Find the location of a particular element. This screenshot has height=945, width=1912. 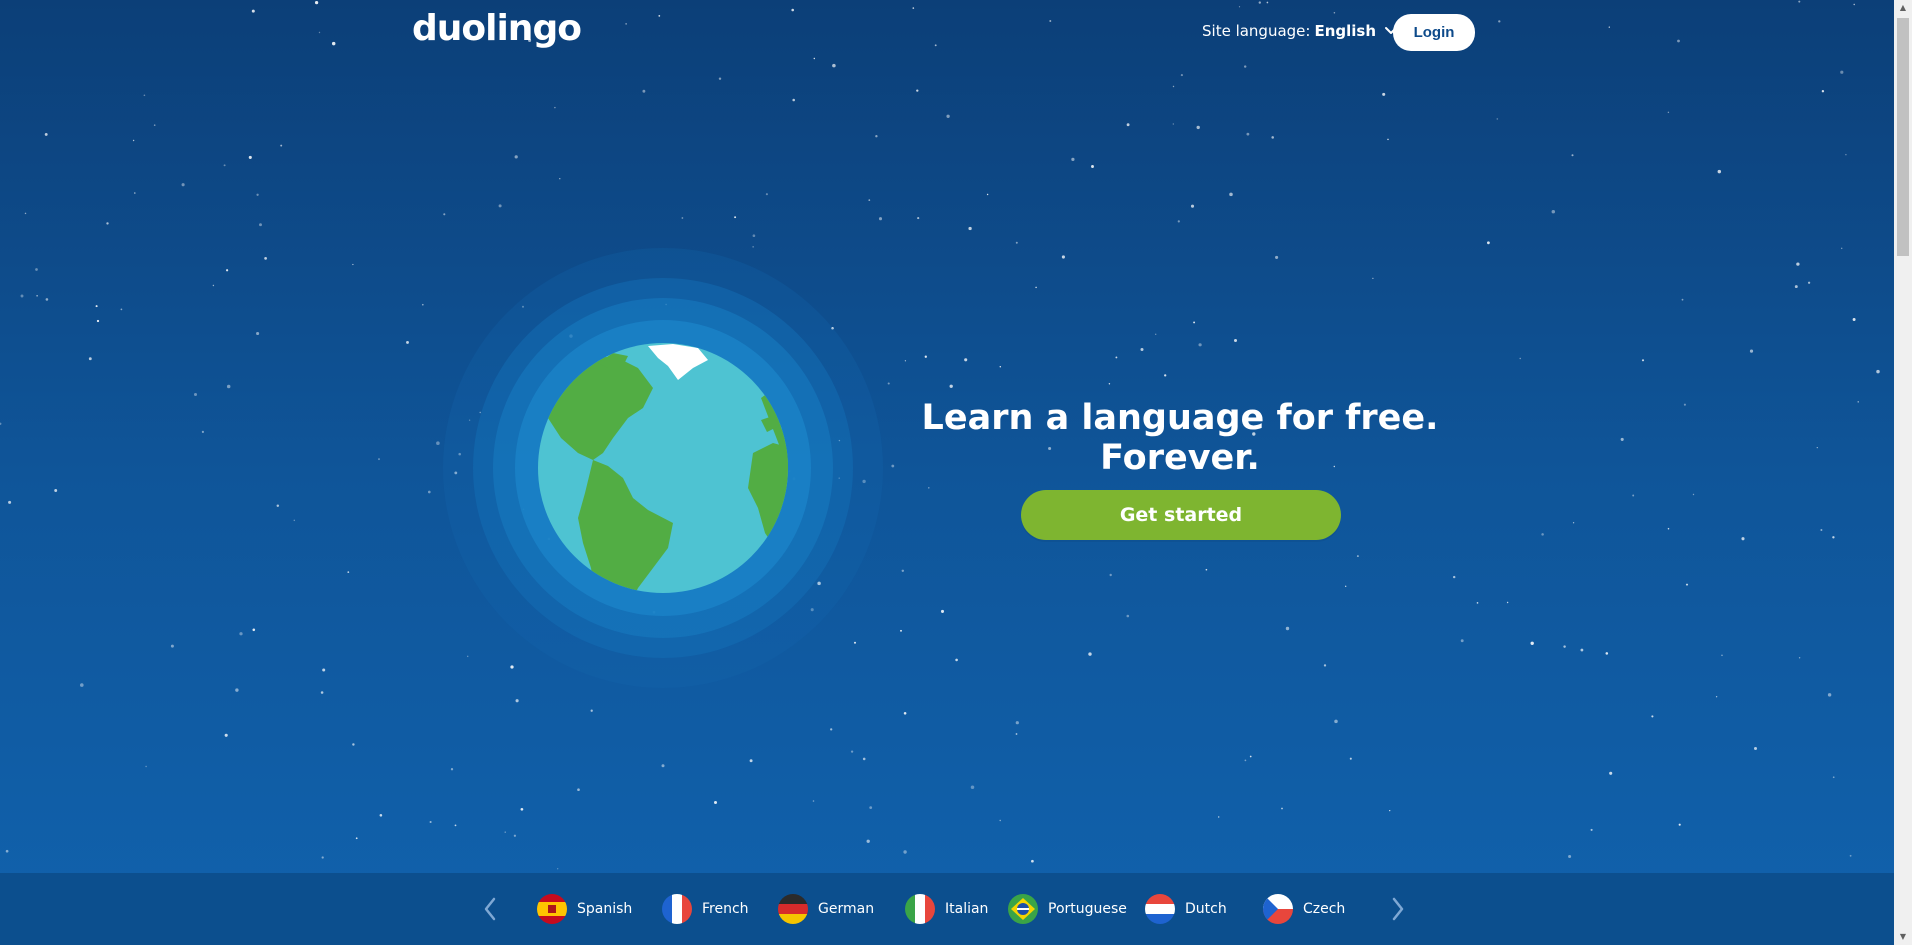

course-label: German is located at coordinates (846, 909).